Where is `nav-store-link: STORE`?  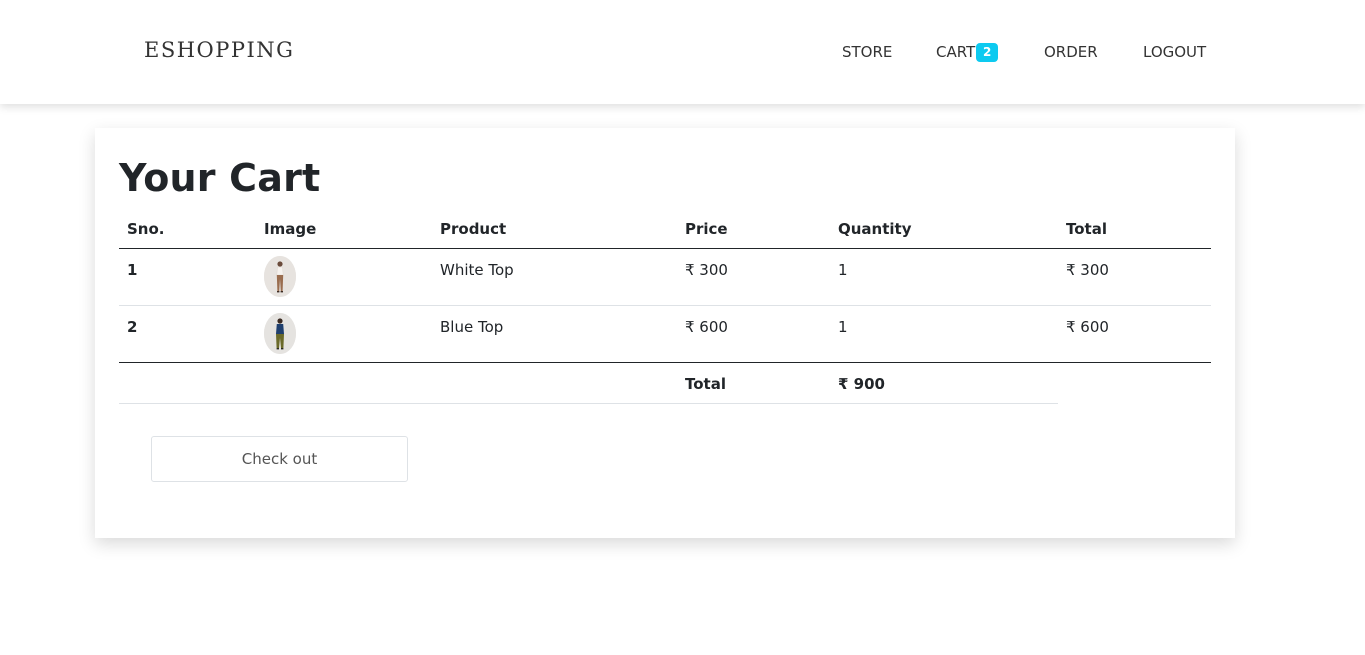 nav-store-link: STORE is located at coordinates (867, 52).